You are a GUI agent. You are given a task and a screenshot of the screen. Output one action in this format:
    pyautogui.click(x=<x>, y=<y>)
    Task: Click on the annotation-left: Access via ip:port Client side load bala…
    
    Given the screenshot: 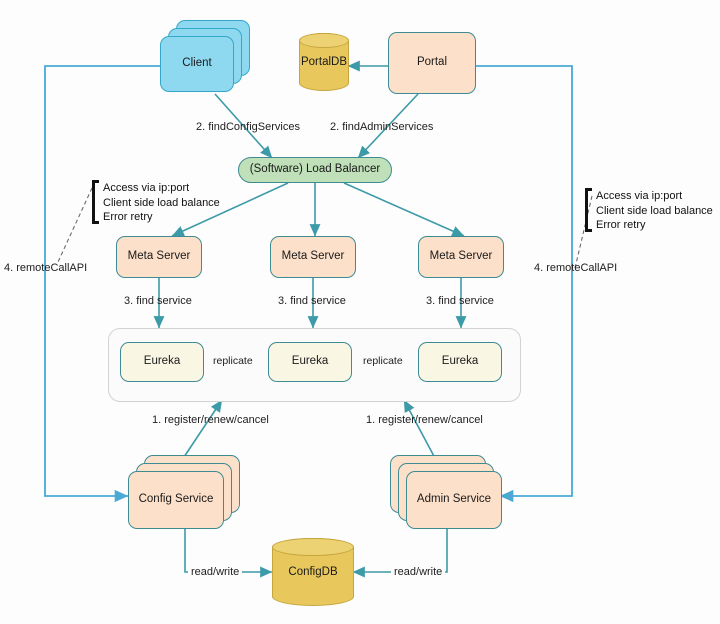 What is the action you would take?
    pyautogui.click(x=156, y=202)
    